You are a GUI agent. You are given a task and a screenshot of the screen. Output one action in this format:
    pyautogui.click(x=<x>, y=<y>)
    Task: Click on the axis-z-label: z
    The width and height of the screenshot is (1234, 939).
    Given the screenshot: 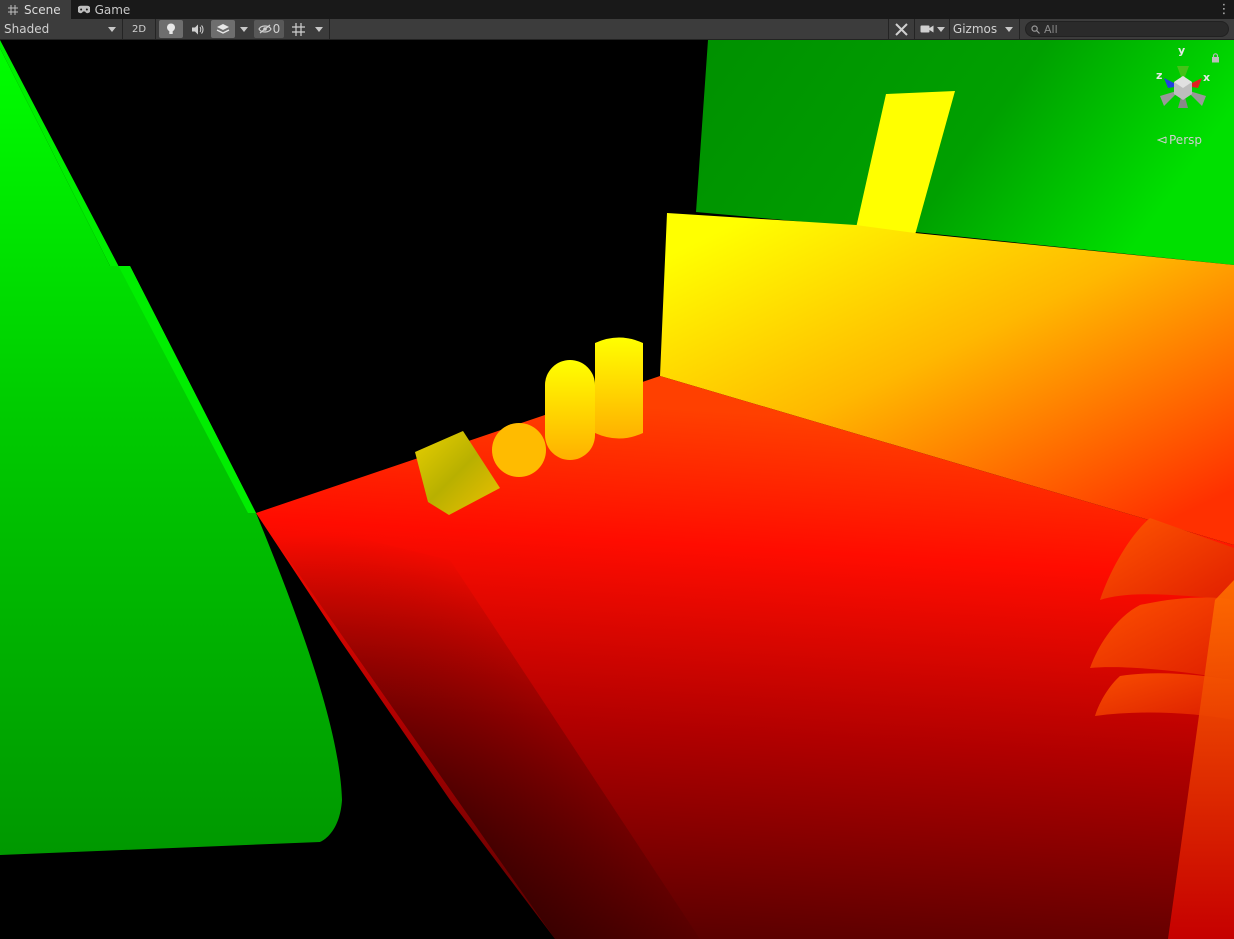 What is the action you would take?
    pyautogui.click(x=1159, y=75)
    